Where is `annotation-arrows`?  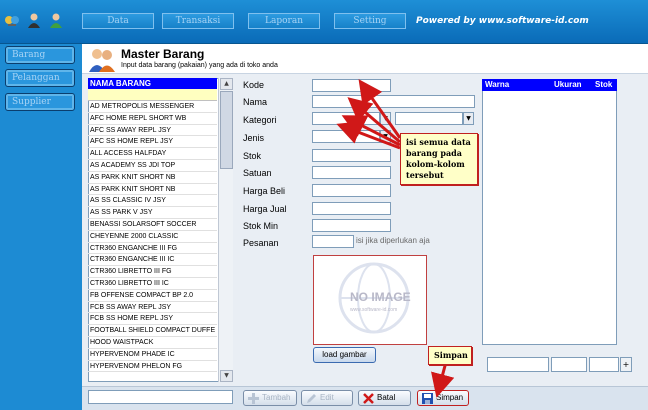 annotation-arrows is located at coordinates (395, 238).